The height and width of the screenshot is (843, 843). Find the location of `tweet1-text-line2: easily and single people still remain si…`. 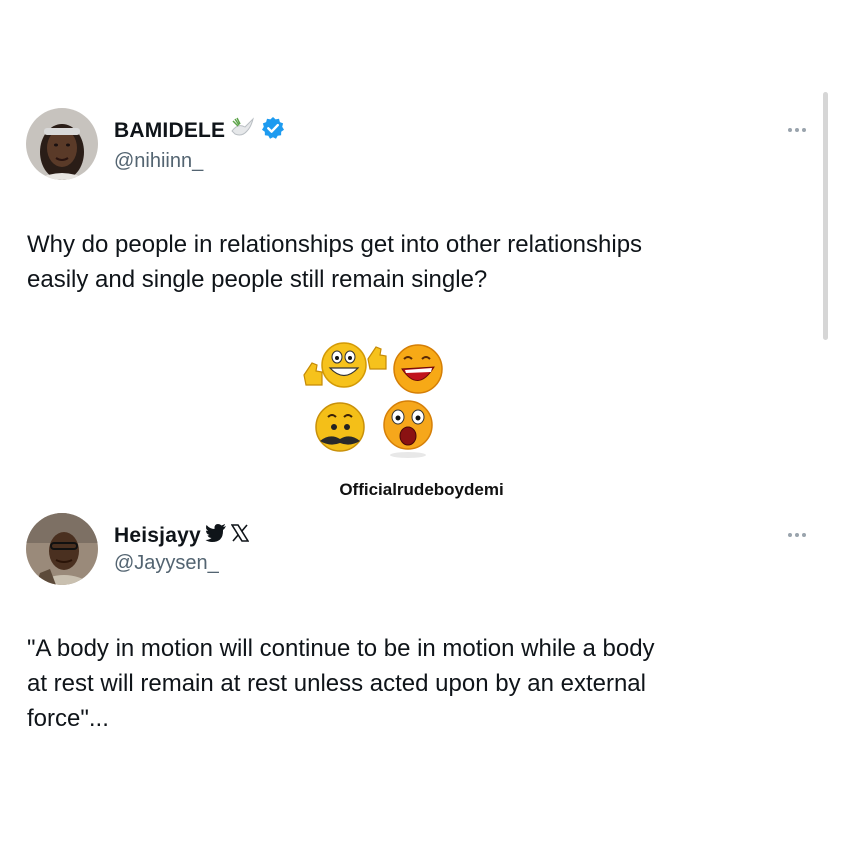

tweet1-text-line2: easily and single people still remain si… is located at coordinates (257, 279).